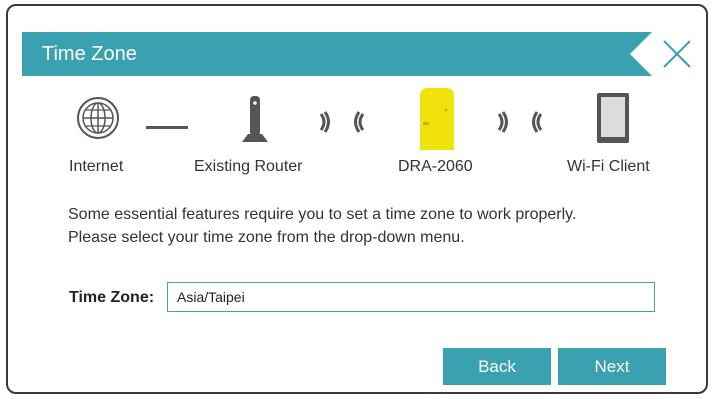  I want to click on next-button: Next, so click(612, 366).